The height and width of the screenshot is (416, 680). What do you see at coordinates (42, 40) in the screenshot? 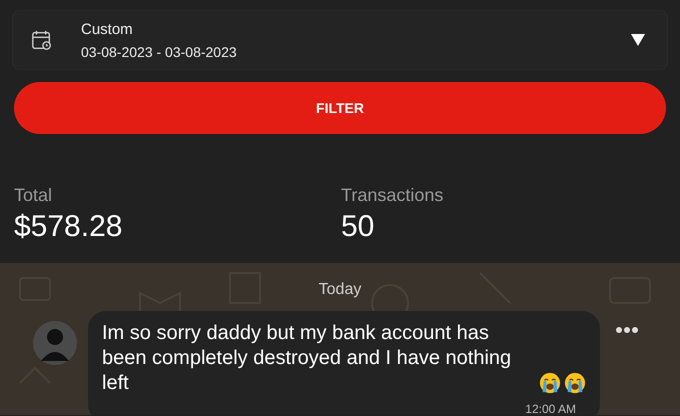
I see `calendar-icon` at bounding box center [42, 40].